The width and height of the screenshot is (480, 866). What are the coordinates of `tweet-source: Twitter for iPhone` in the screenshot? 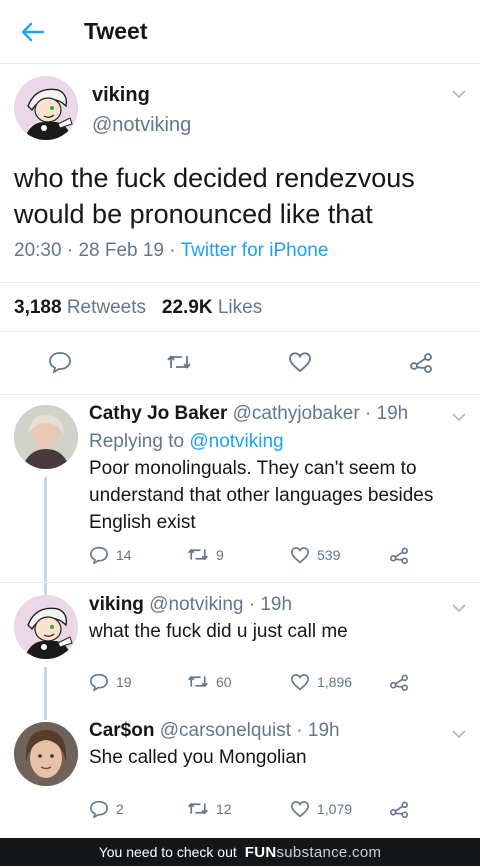 It's located at (255, 250).